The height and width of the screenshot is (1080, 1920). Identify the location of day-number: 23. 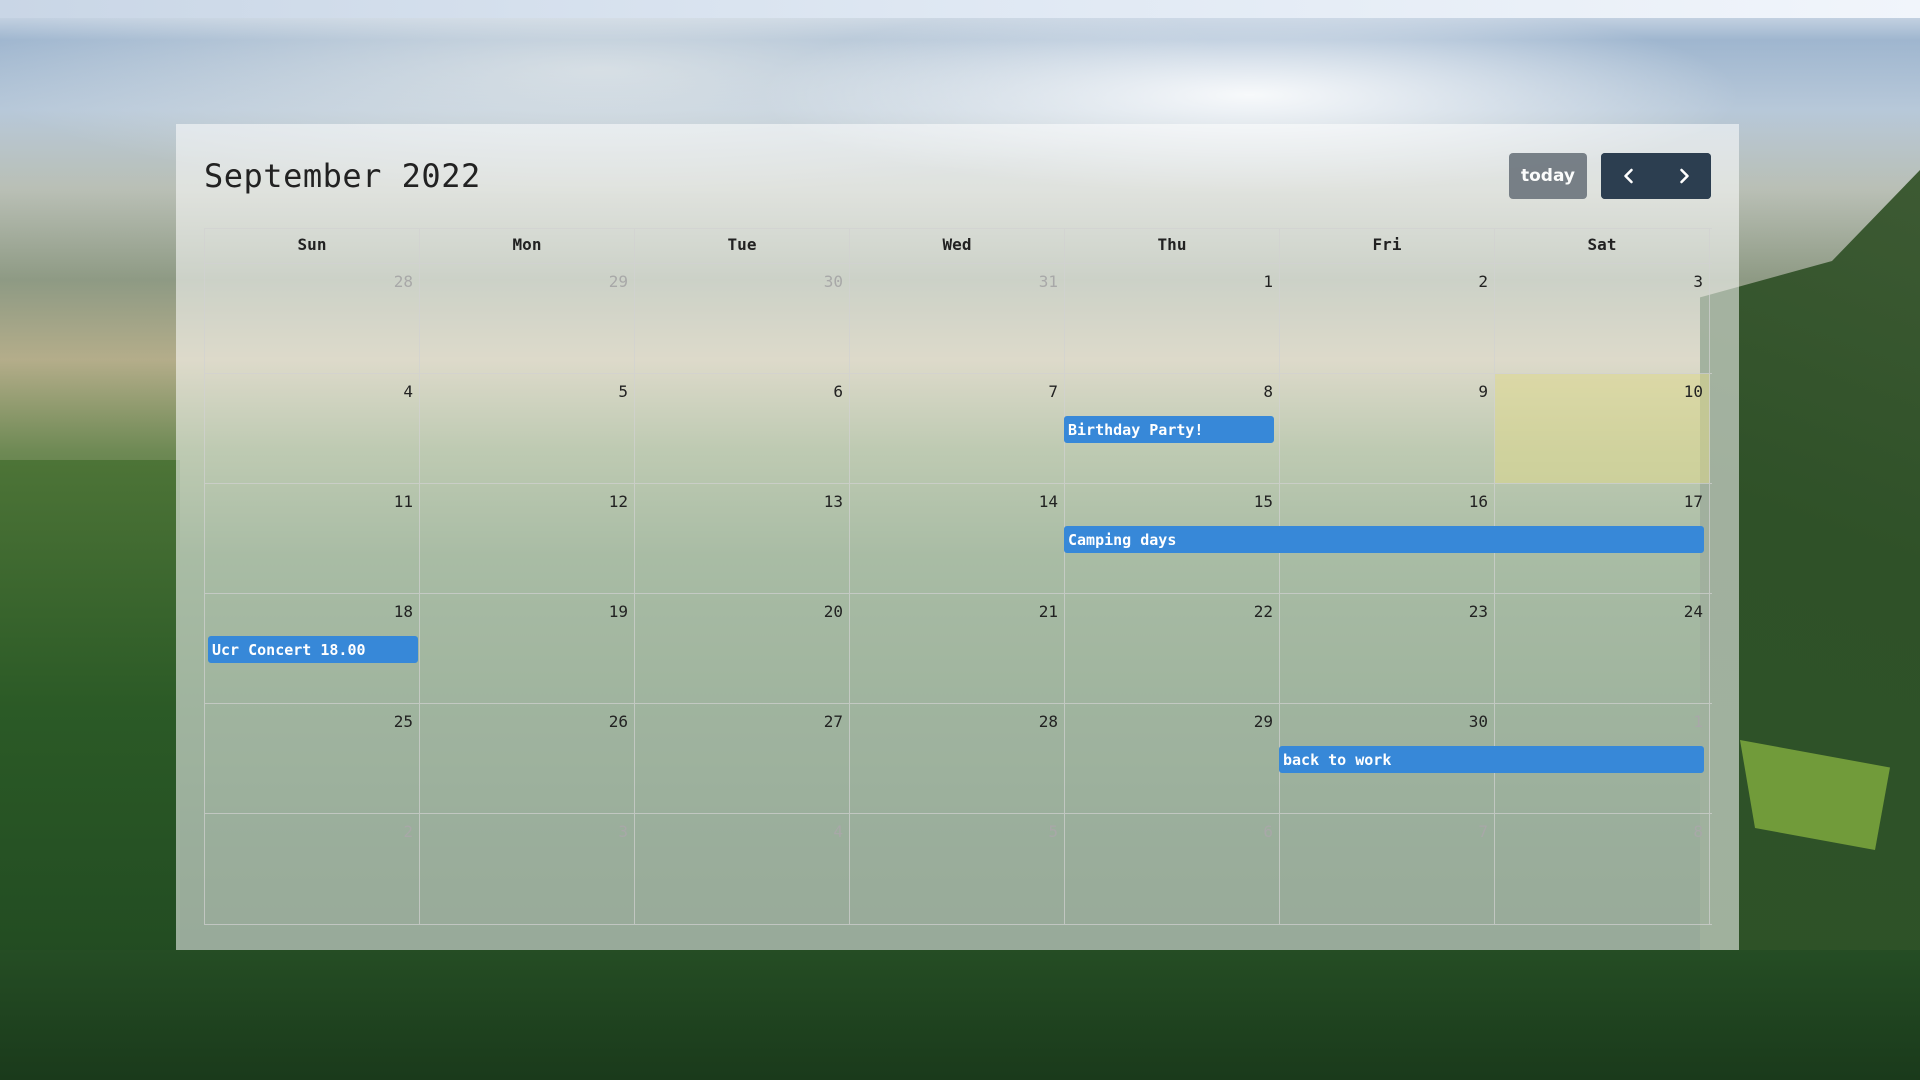
(1478, 611).